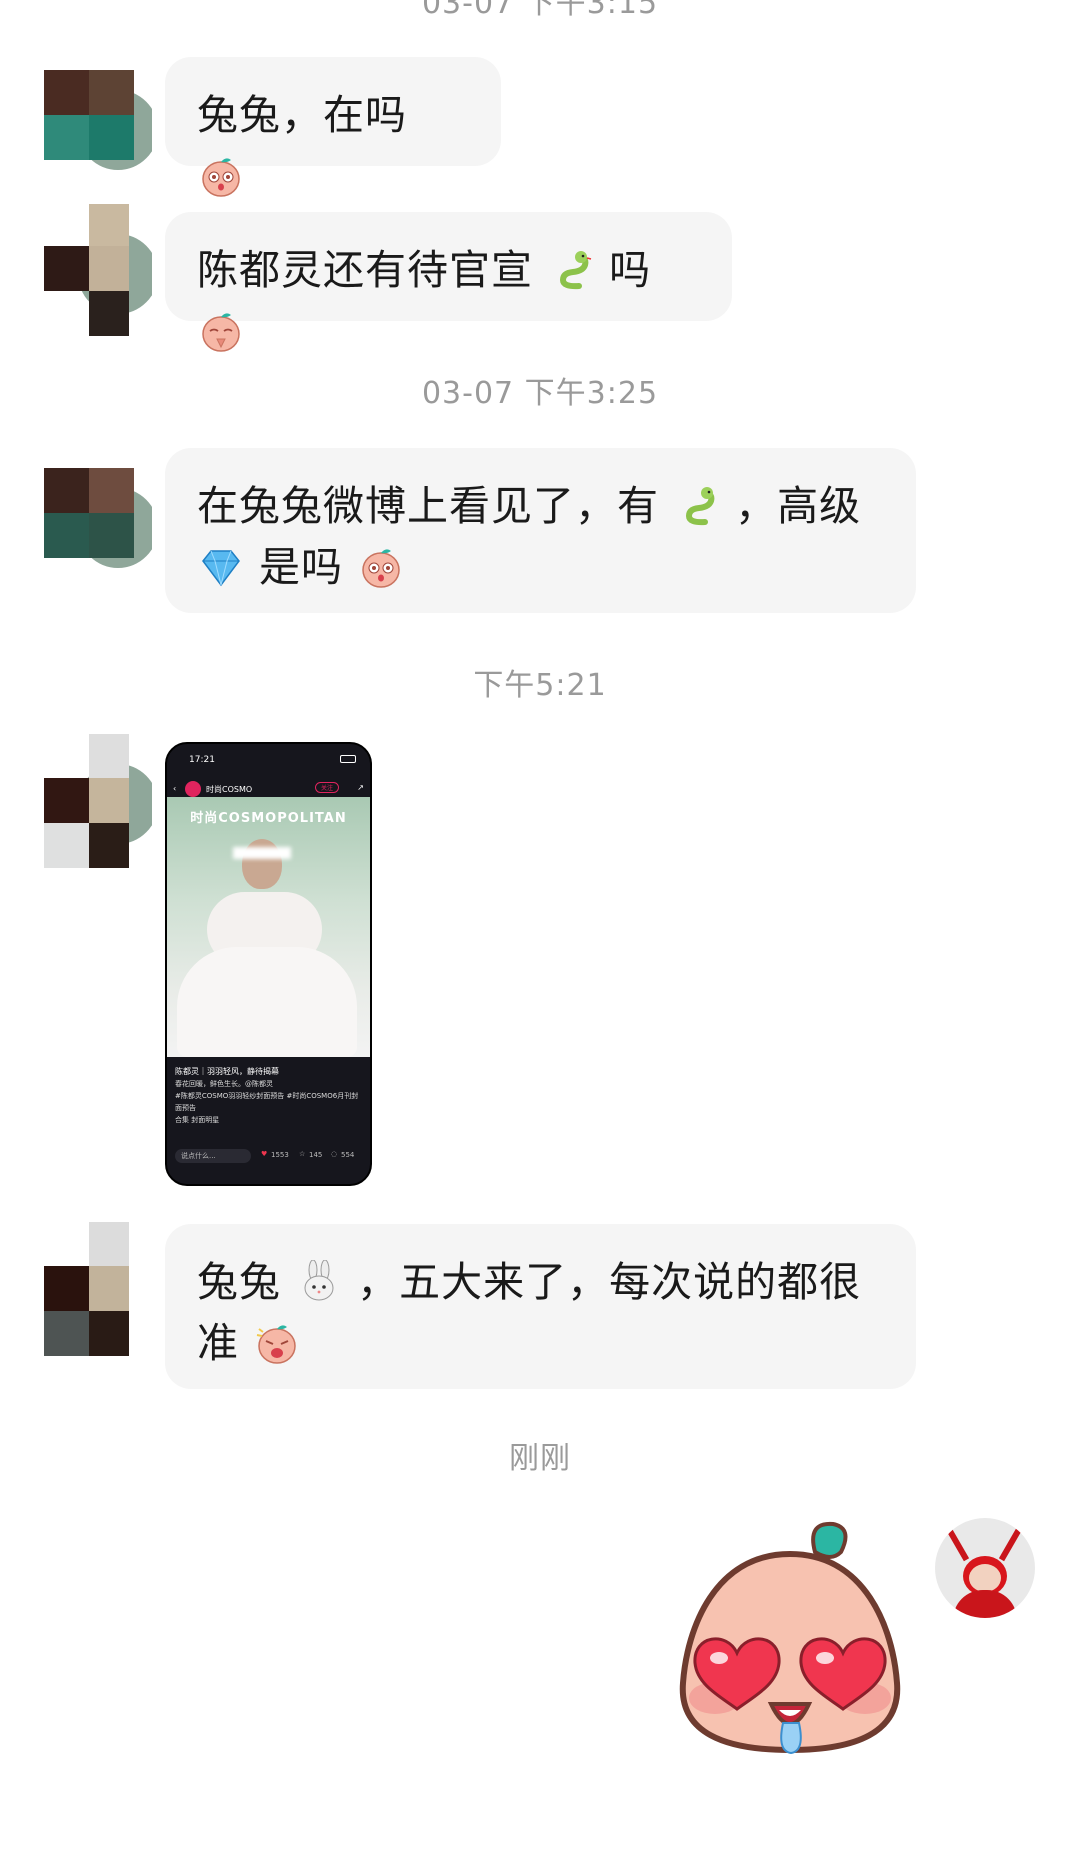 Image resolution: width=1080 pixels, height=1849 pixels. Describe the element at coordinates (348, 1155) in the screenshot. I see `comment-count: 554` at that location.